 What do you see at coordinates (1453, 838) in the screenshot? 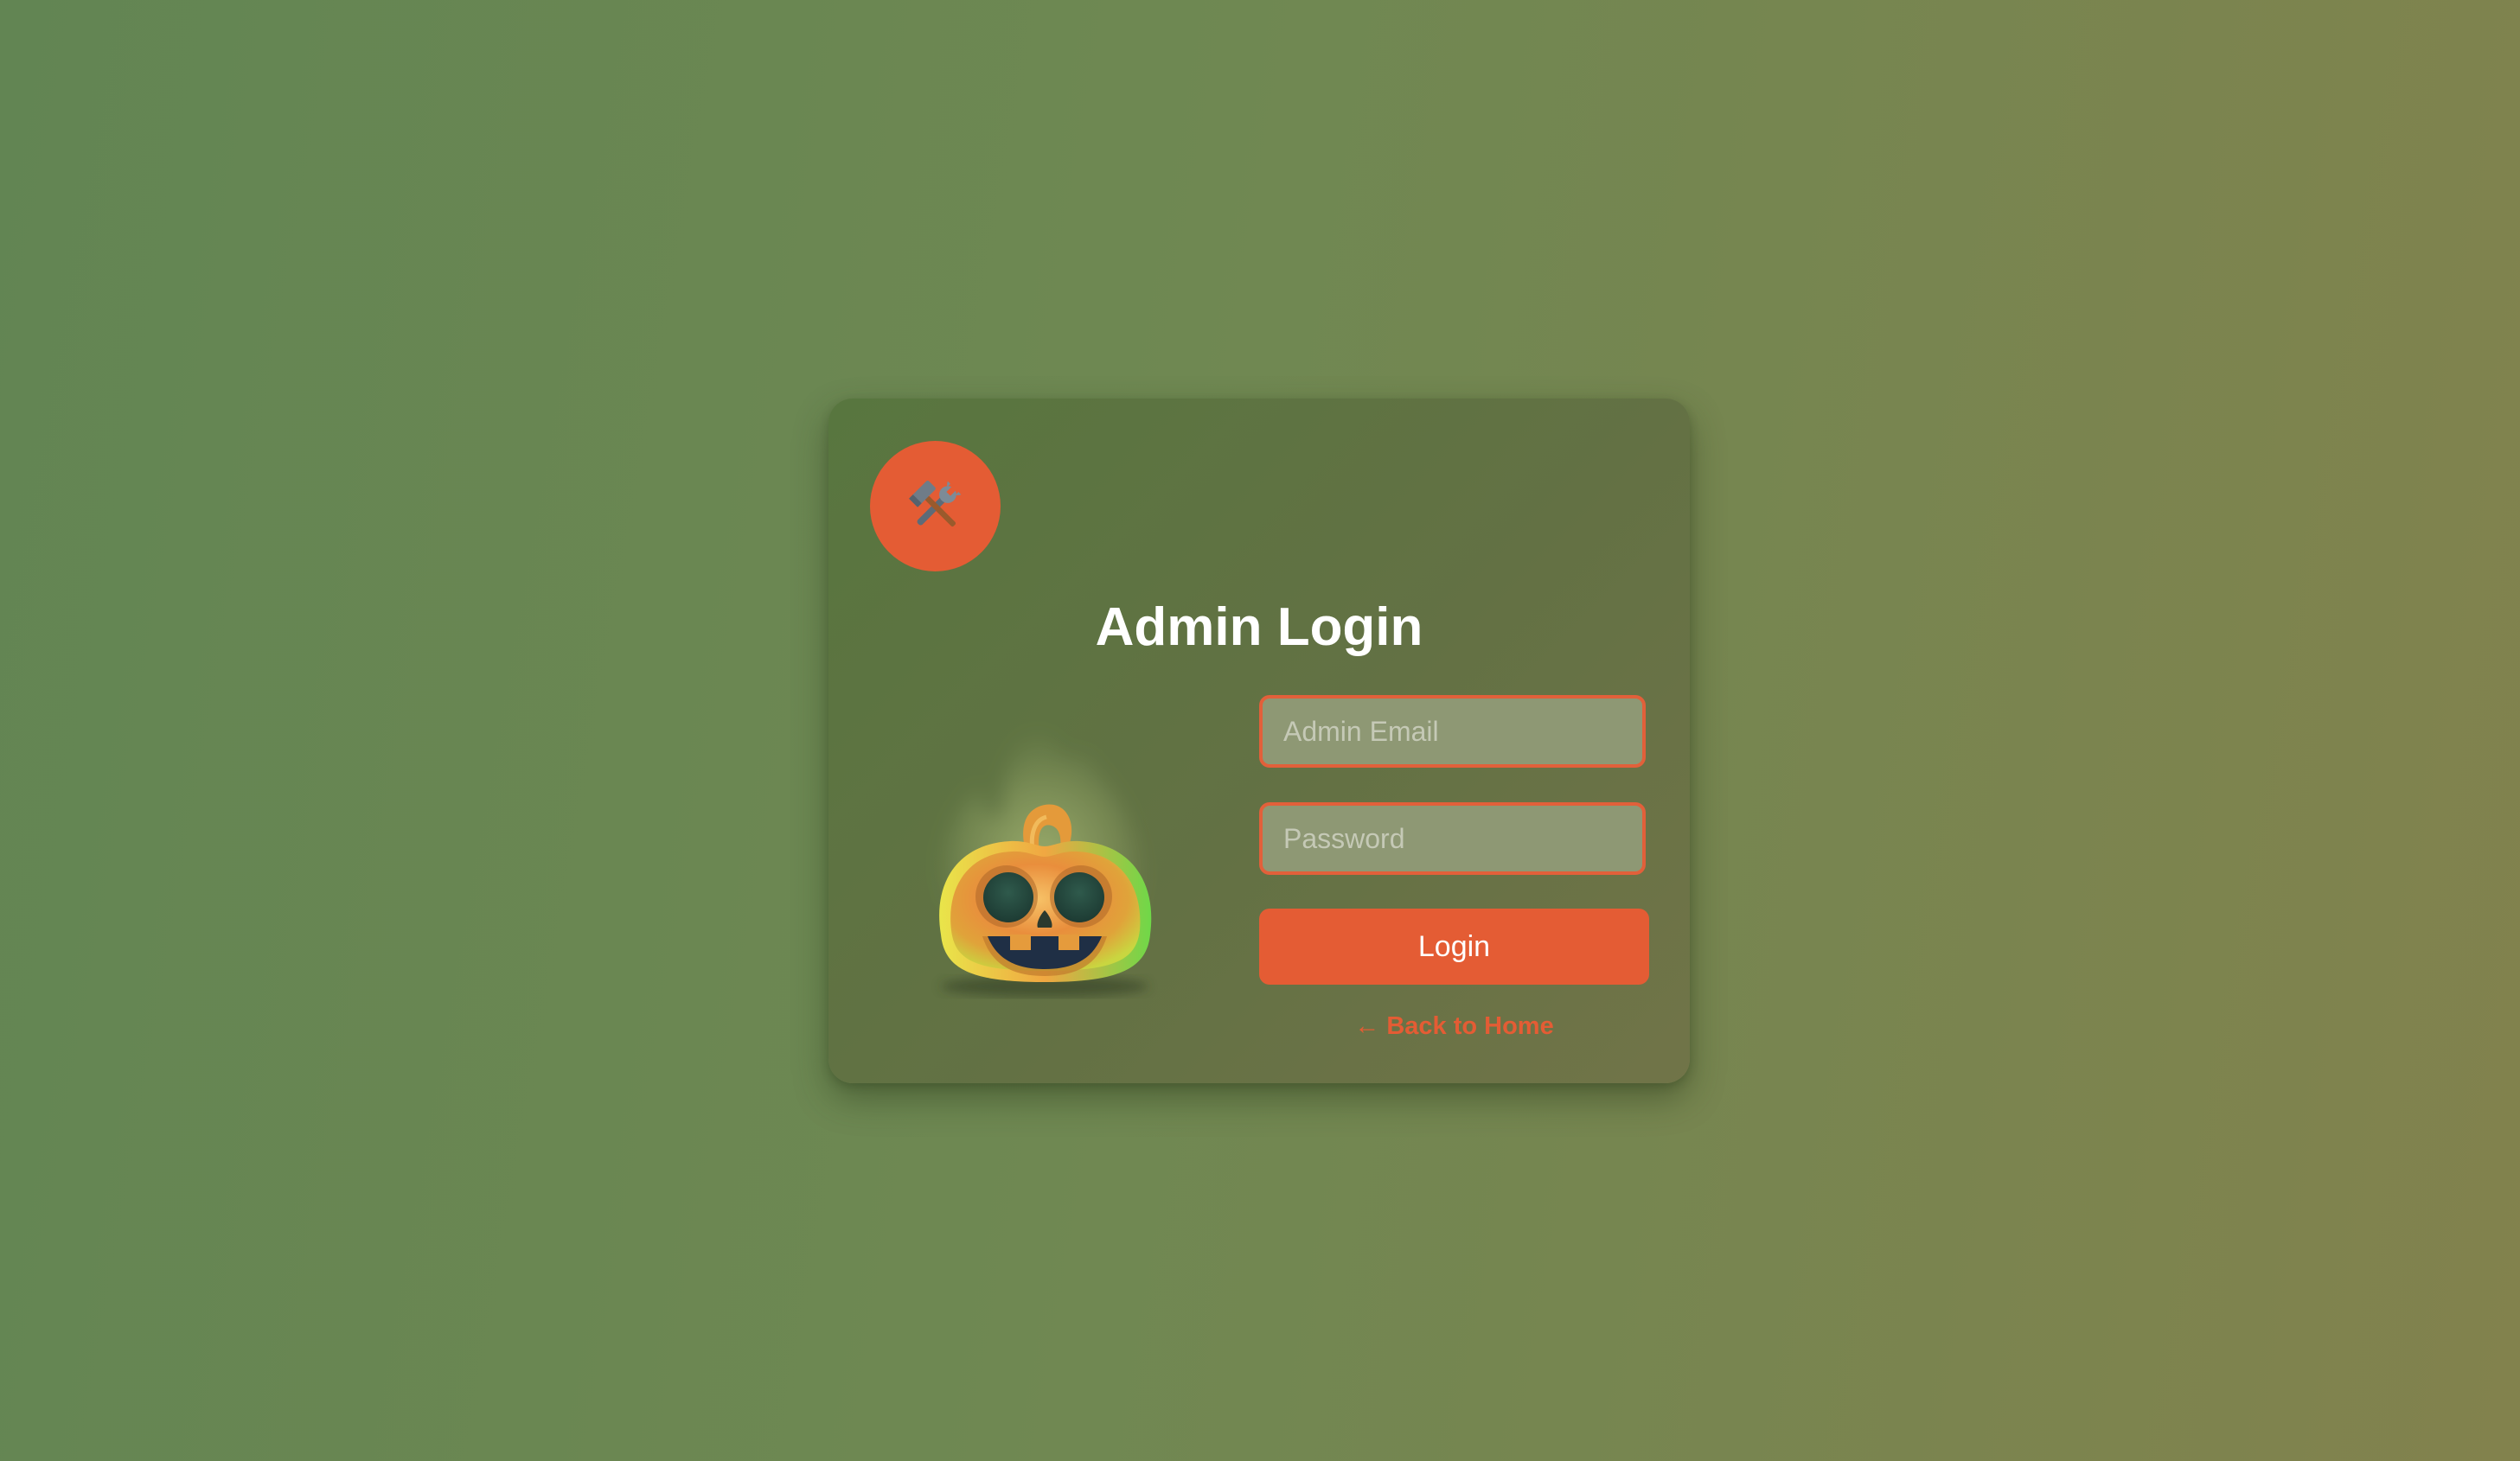
I see `password-input` at bounding box center [1453, 838].